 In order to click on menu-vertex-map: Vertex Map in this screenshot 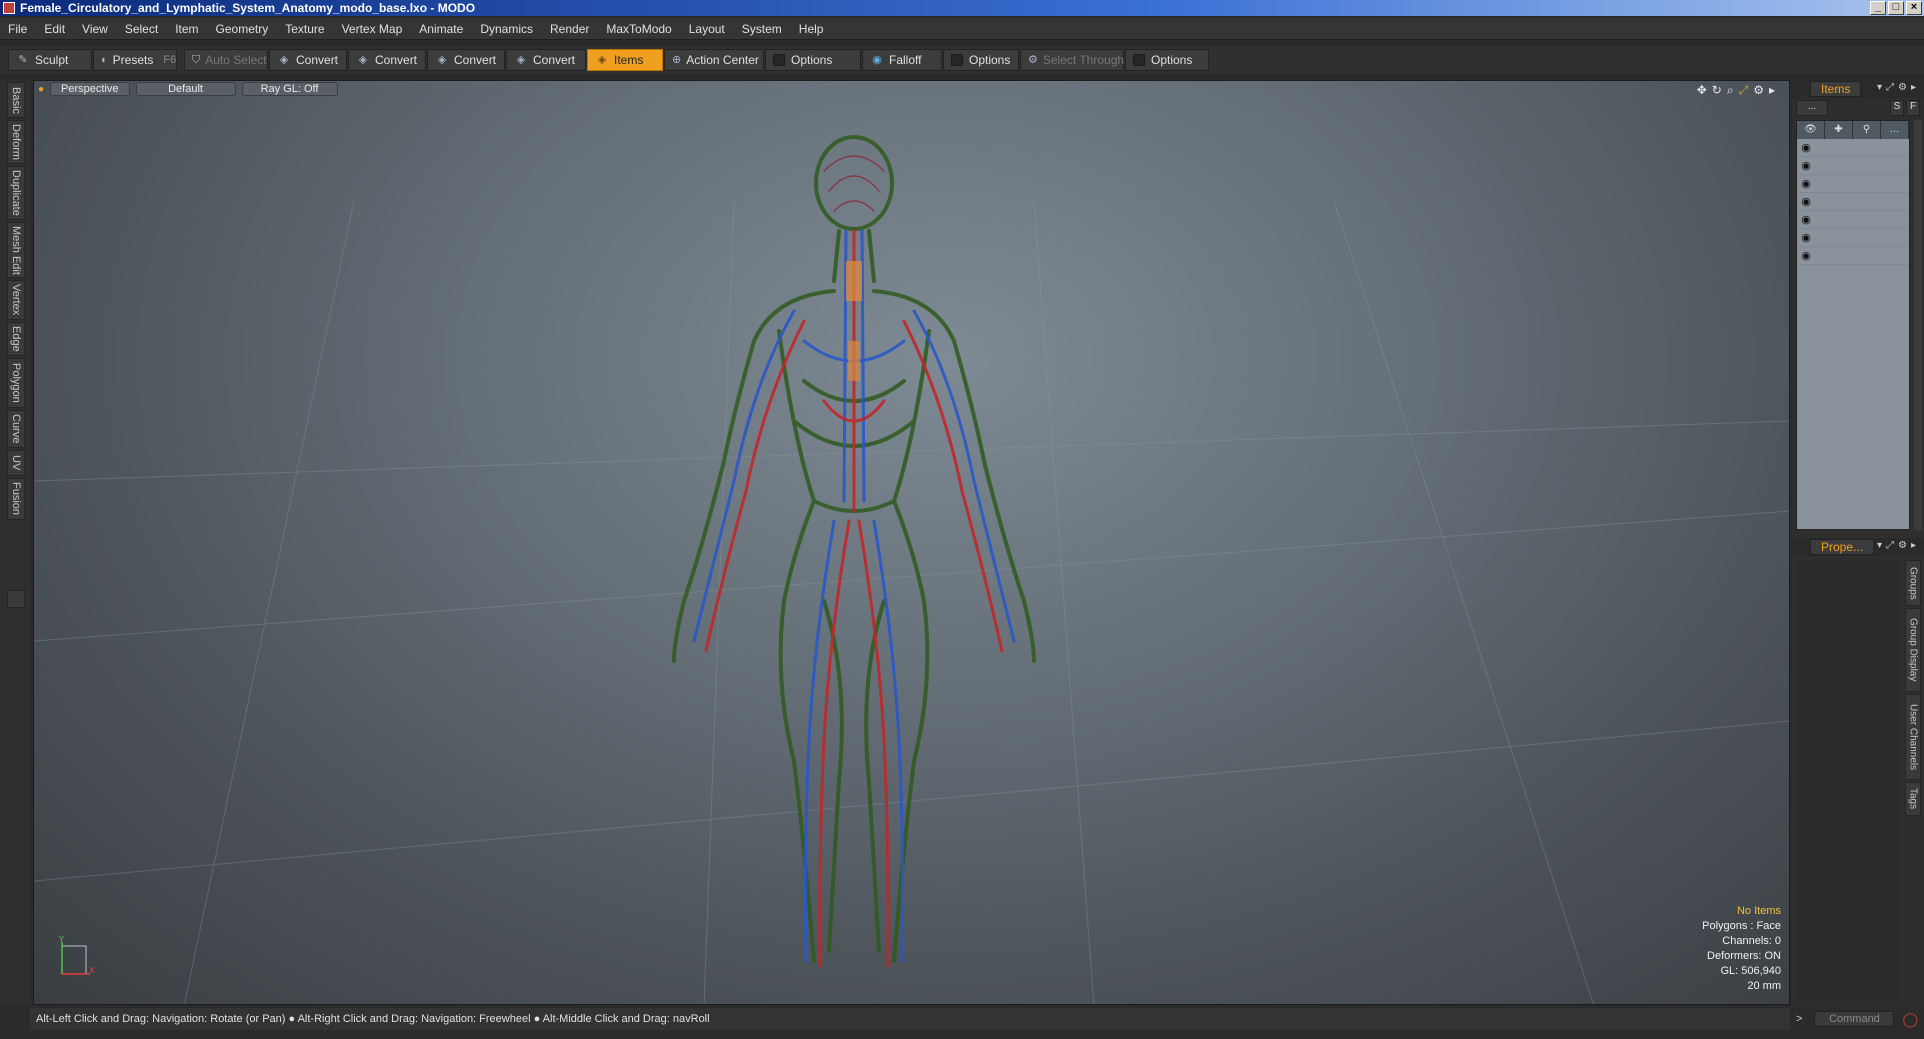, I will do `click(372, 29)`.